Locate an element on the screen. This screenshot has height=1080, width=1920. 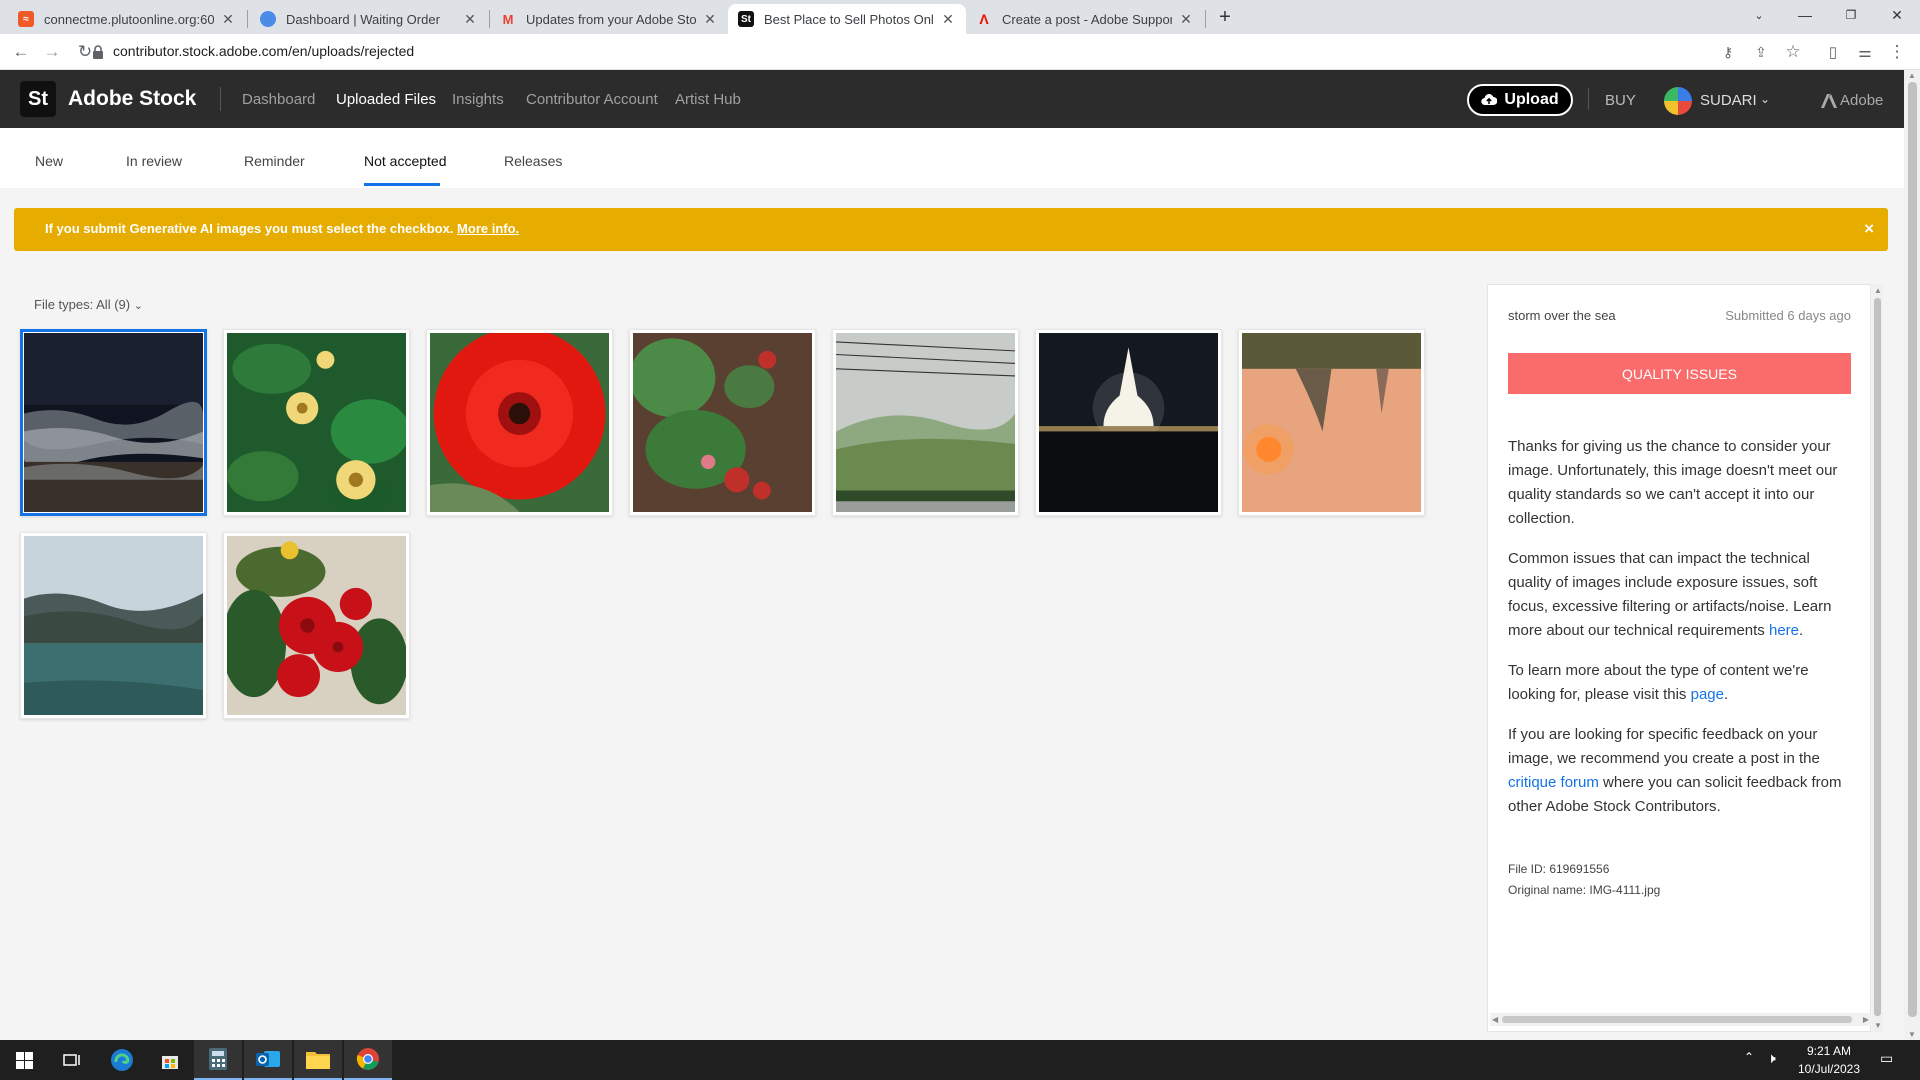
tab-title: Dashboard | Waiting Order is located at coordinates (363, 19).